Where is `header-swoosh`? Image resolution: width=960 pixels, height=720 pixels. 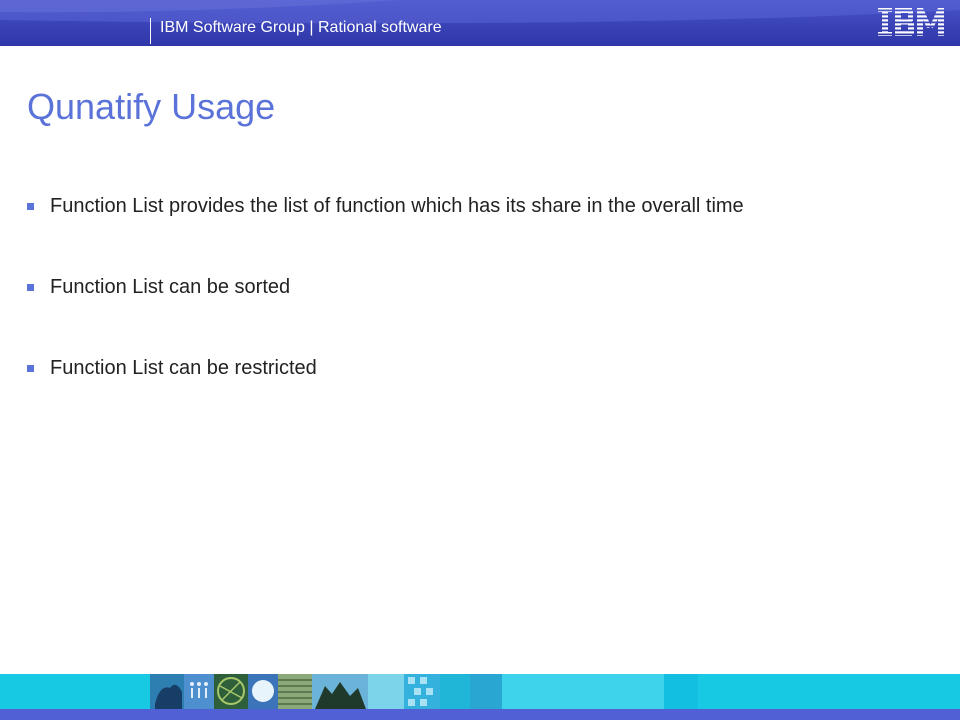 header-swoosh is located at coordinates (480, 12).